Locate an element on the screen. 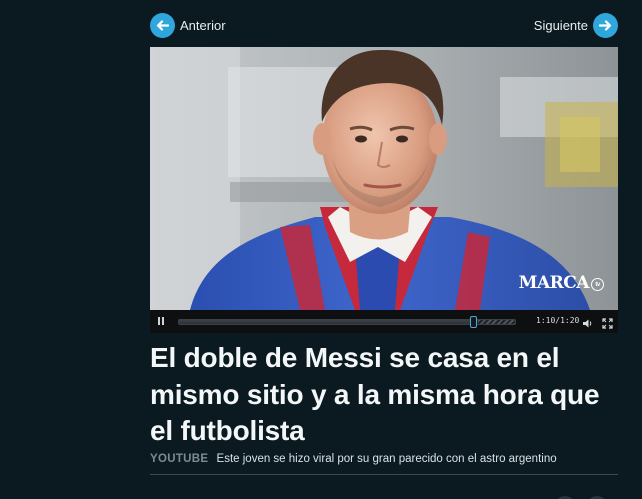  progress-bar is located at coordinates (347, 322).